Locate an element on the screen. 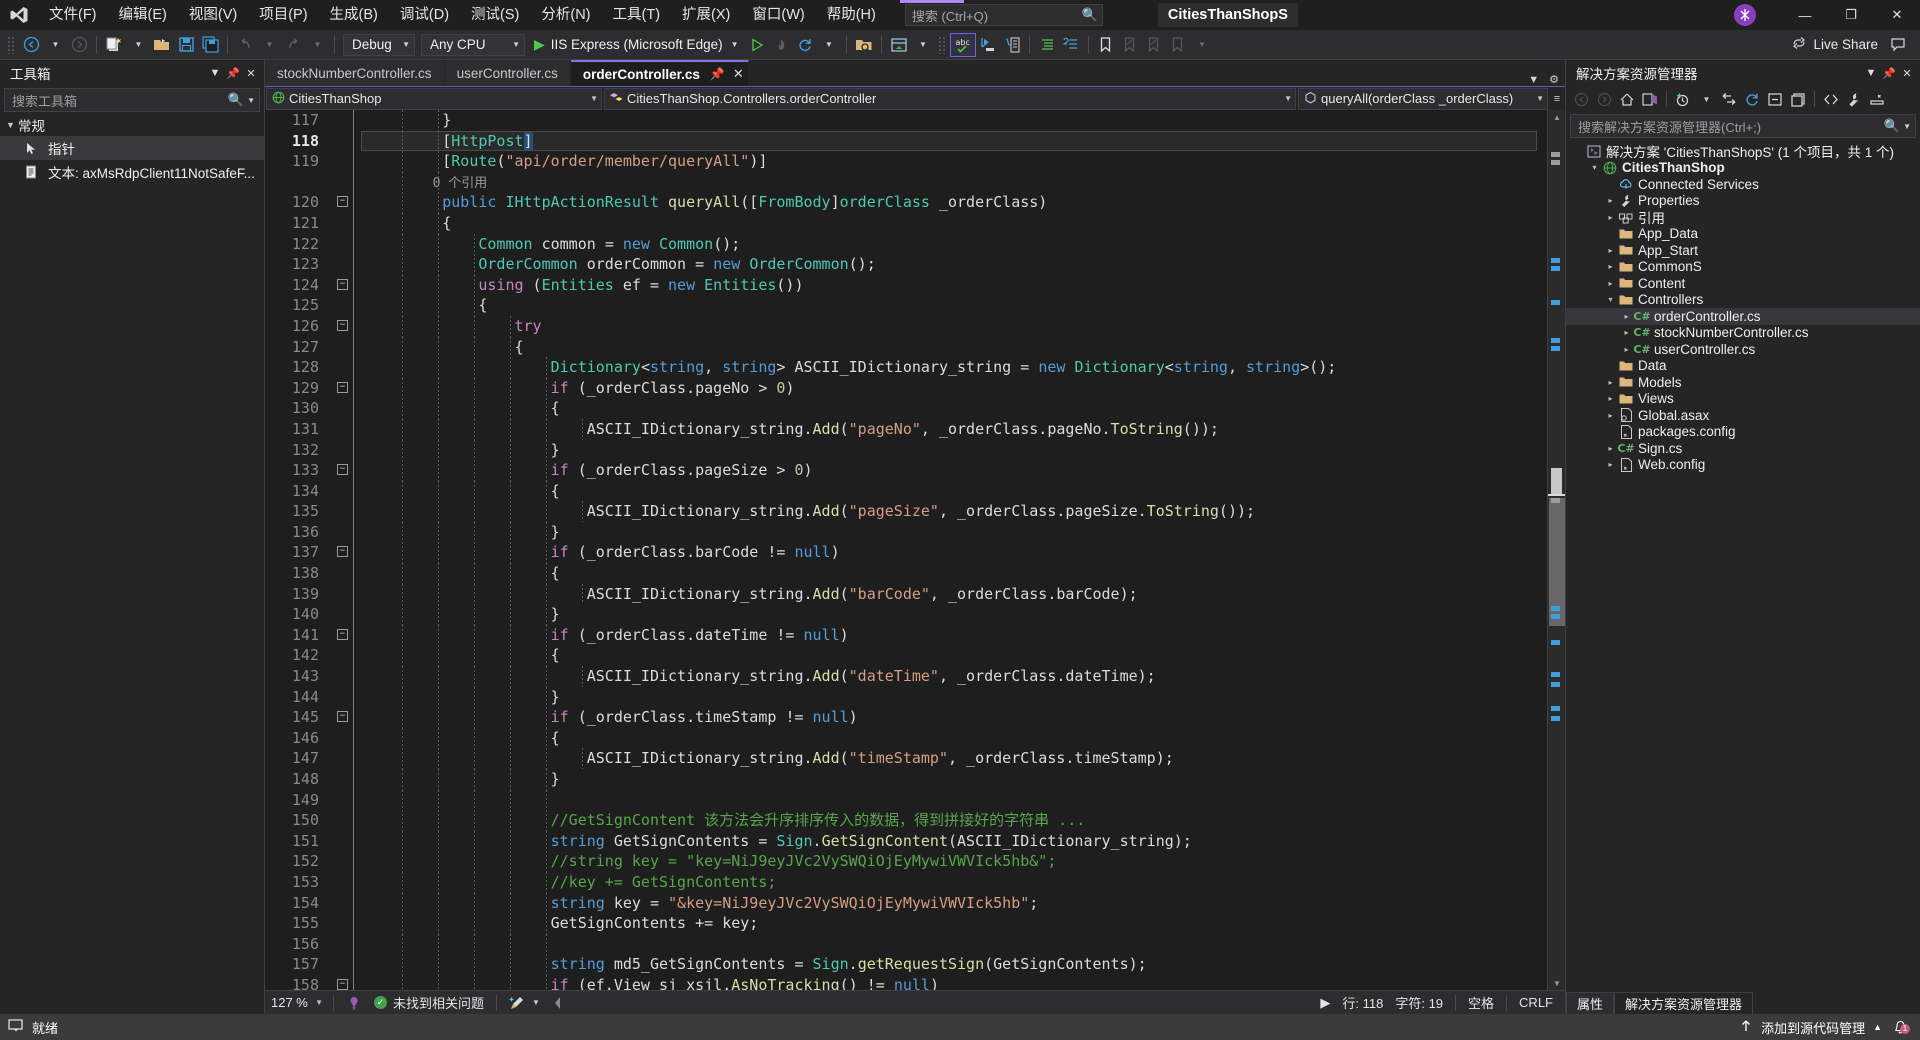 This screenshot has height=1040, width=1920. scroll-down-arrow-icon: ▼ is located at coordinates (1557, 983).